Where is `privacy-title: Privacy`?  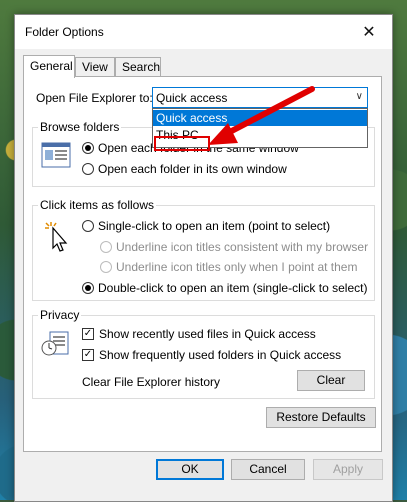
privacy-title: Privacy is located at coordinates (60, 315).